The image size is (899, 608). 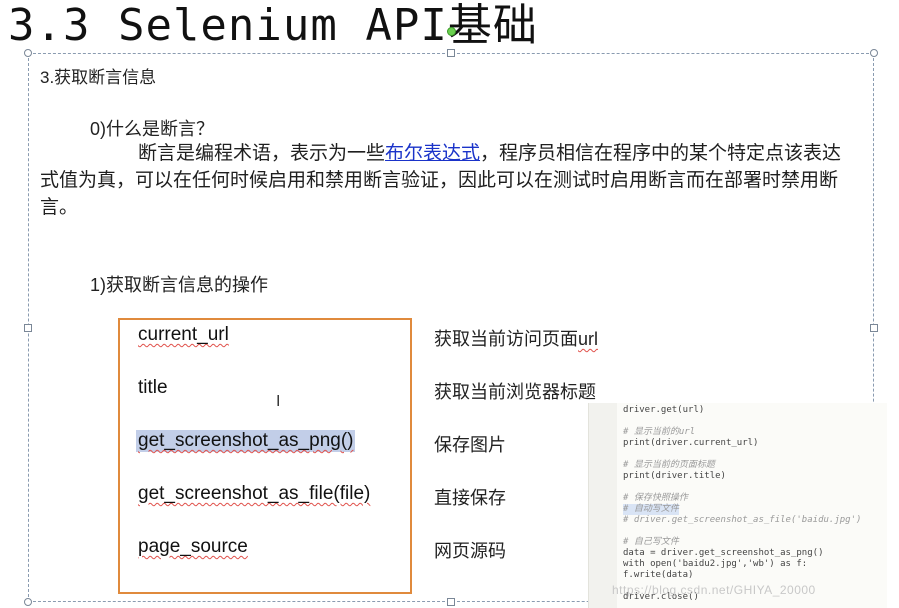 I want to click on resize-handle-top-right, so click(x=874, y=53).